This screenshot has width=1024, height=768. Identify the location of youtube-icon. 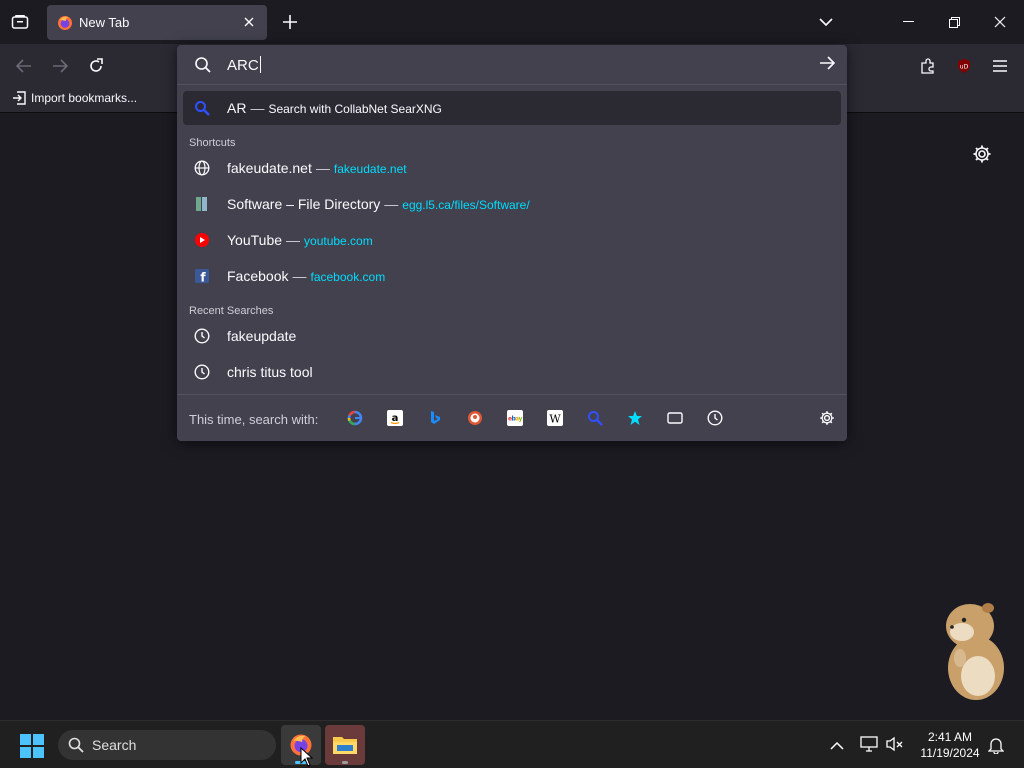
(202, 240).